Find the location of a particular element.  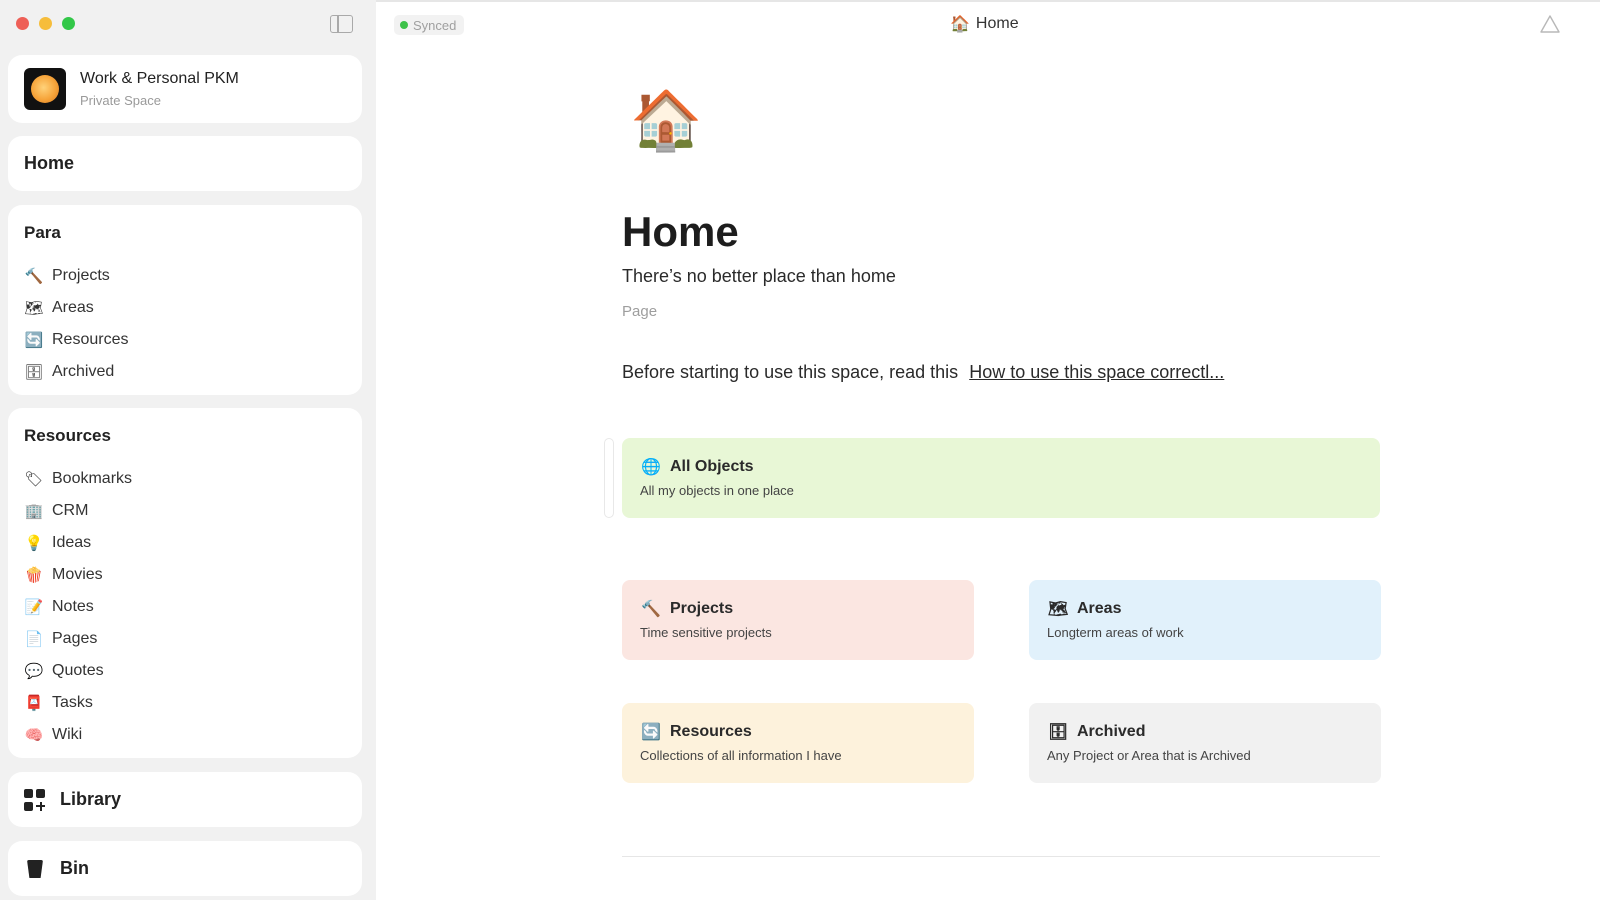

page-breadcrumb: 🏠 Home is located at coordinates (984, 24).